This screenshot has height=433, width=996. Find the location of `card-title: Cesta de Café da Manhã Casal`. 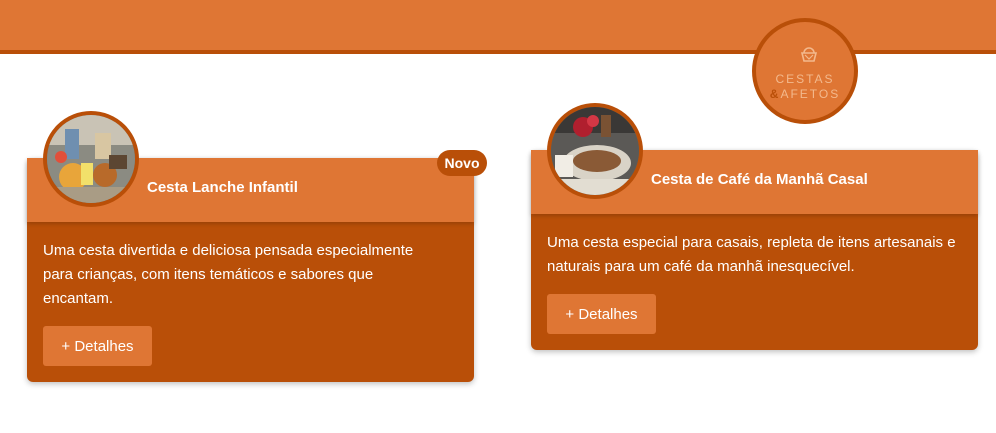

card-title: Cesta de Café da Manhã Casal is located at coordinates (759, 179).